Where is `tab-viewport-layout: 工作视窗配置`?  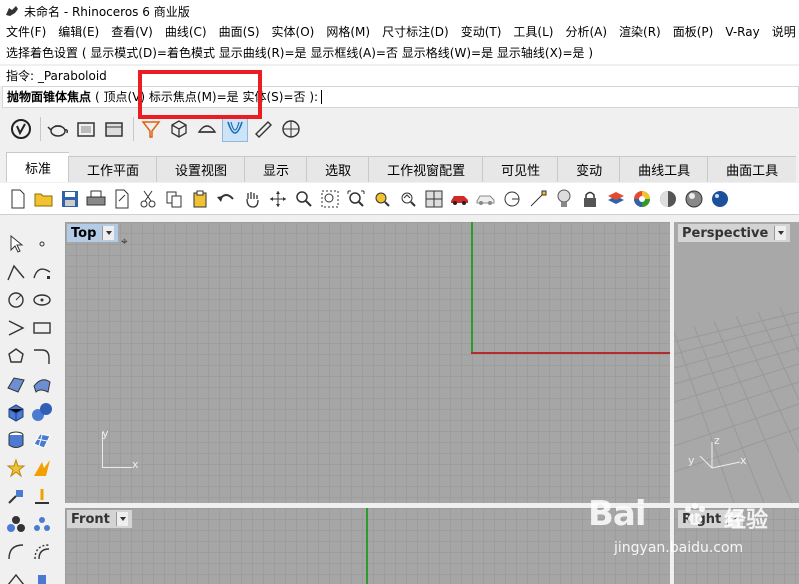
tab-viewport-layout: 工作视窗配置 is located at coordinates (426, 169).